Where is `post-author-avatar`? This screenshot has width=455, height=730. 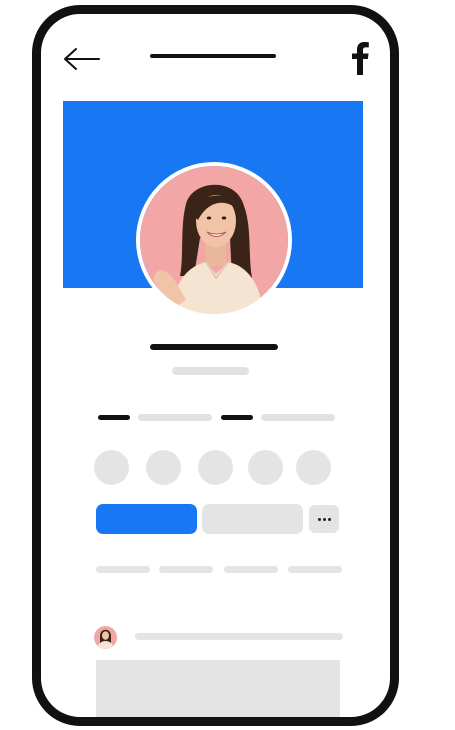 post-author-avatar is located at coordinates (105, 637).